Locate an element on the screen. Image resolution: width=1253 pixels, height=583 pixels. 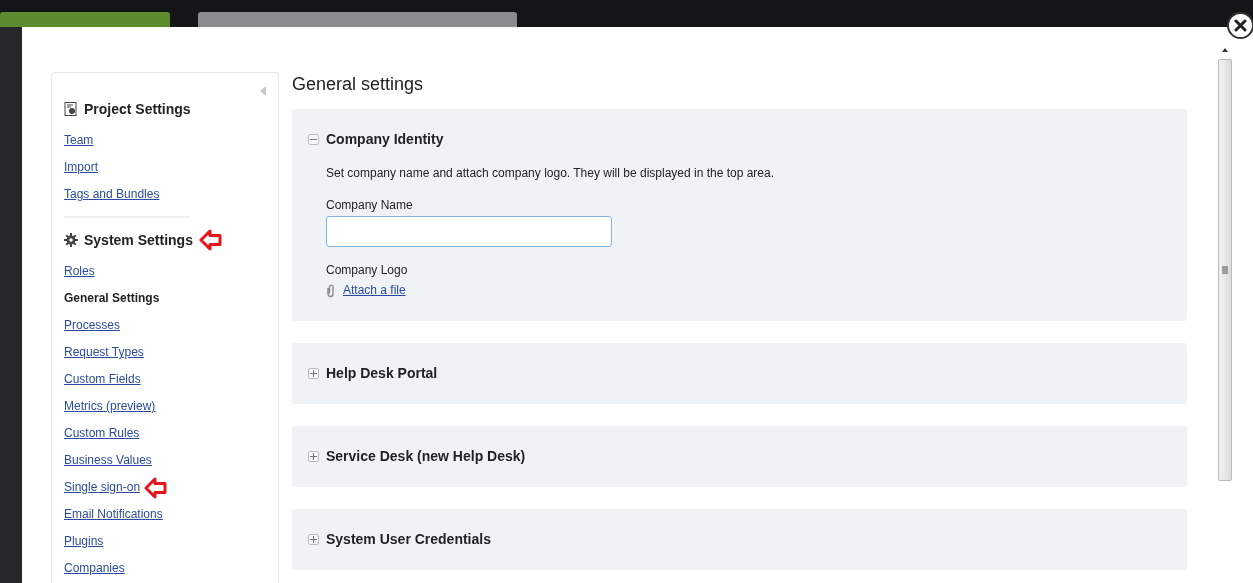
sidebar-link: Request Types is located at coordinates (104, 352).